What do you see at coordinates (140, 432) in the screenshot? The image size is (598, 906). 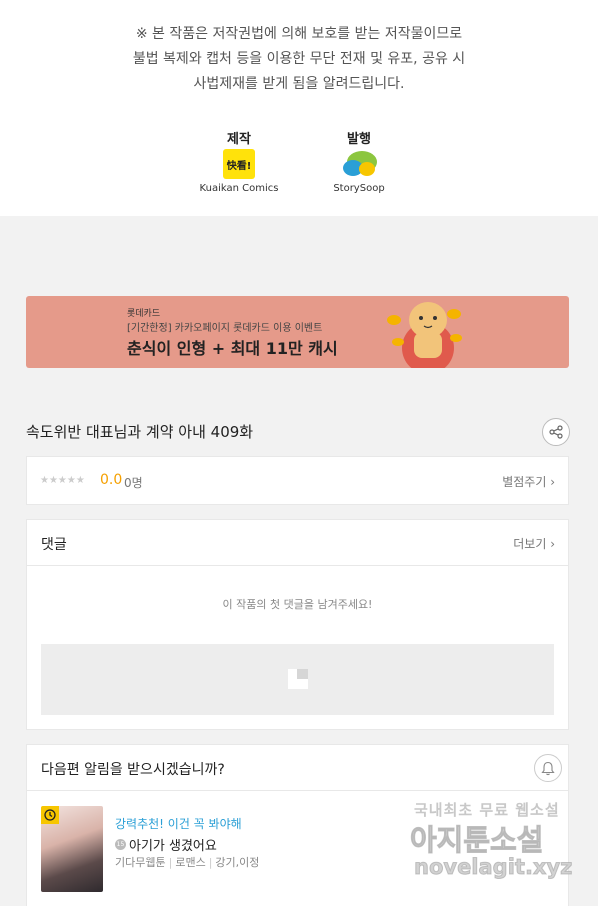 I see `episode-title: 속도위반 대표님과 계약 아내 409화` at bounding box center [140, 432].